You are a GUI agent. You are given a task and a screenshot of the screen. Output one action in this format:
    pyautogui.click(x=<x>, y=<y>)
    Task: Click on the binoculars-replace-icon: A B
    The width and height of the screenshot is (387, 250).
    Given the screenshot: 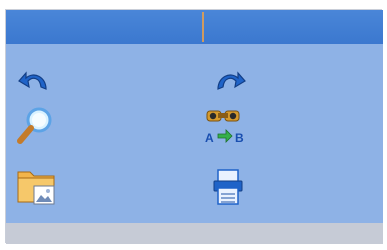 What is the action you would take?
    pyautogui.click(x=224, y=127)
    